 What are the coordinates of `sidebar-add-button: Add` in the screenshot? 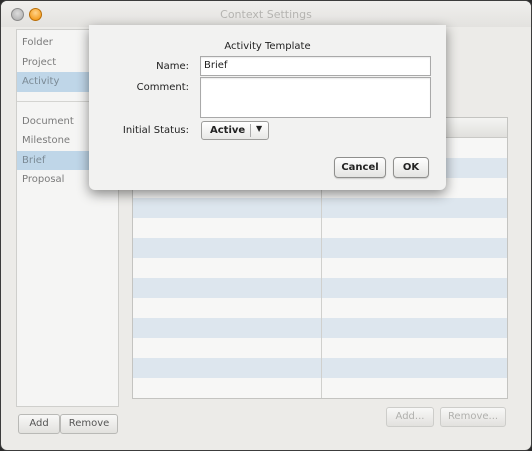 It's located at (39, 424).